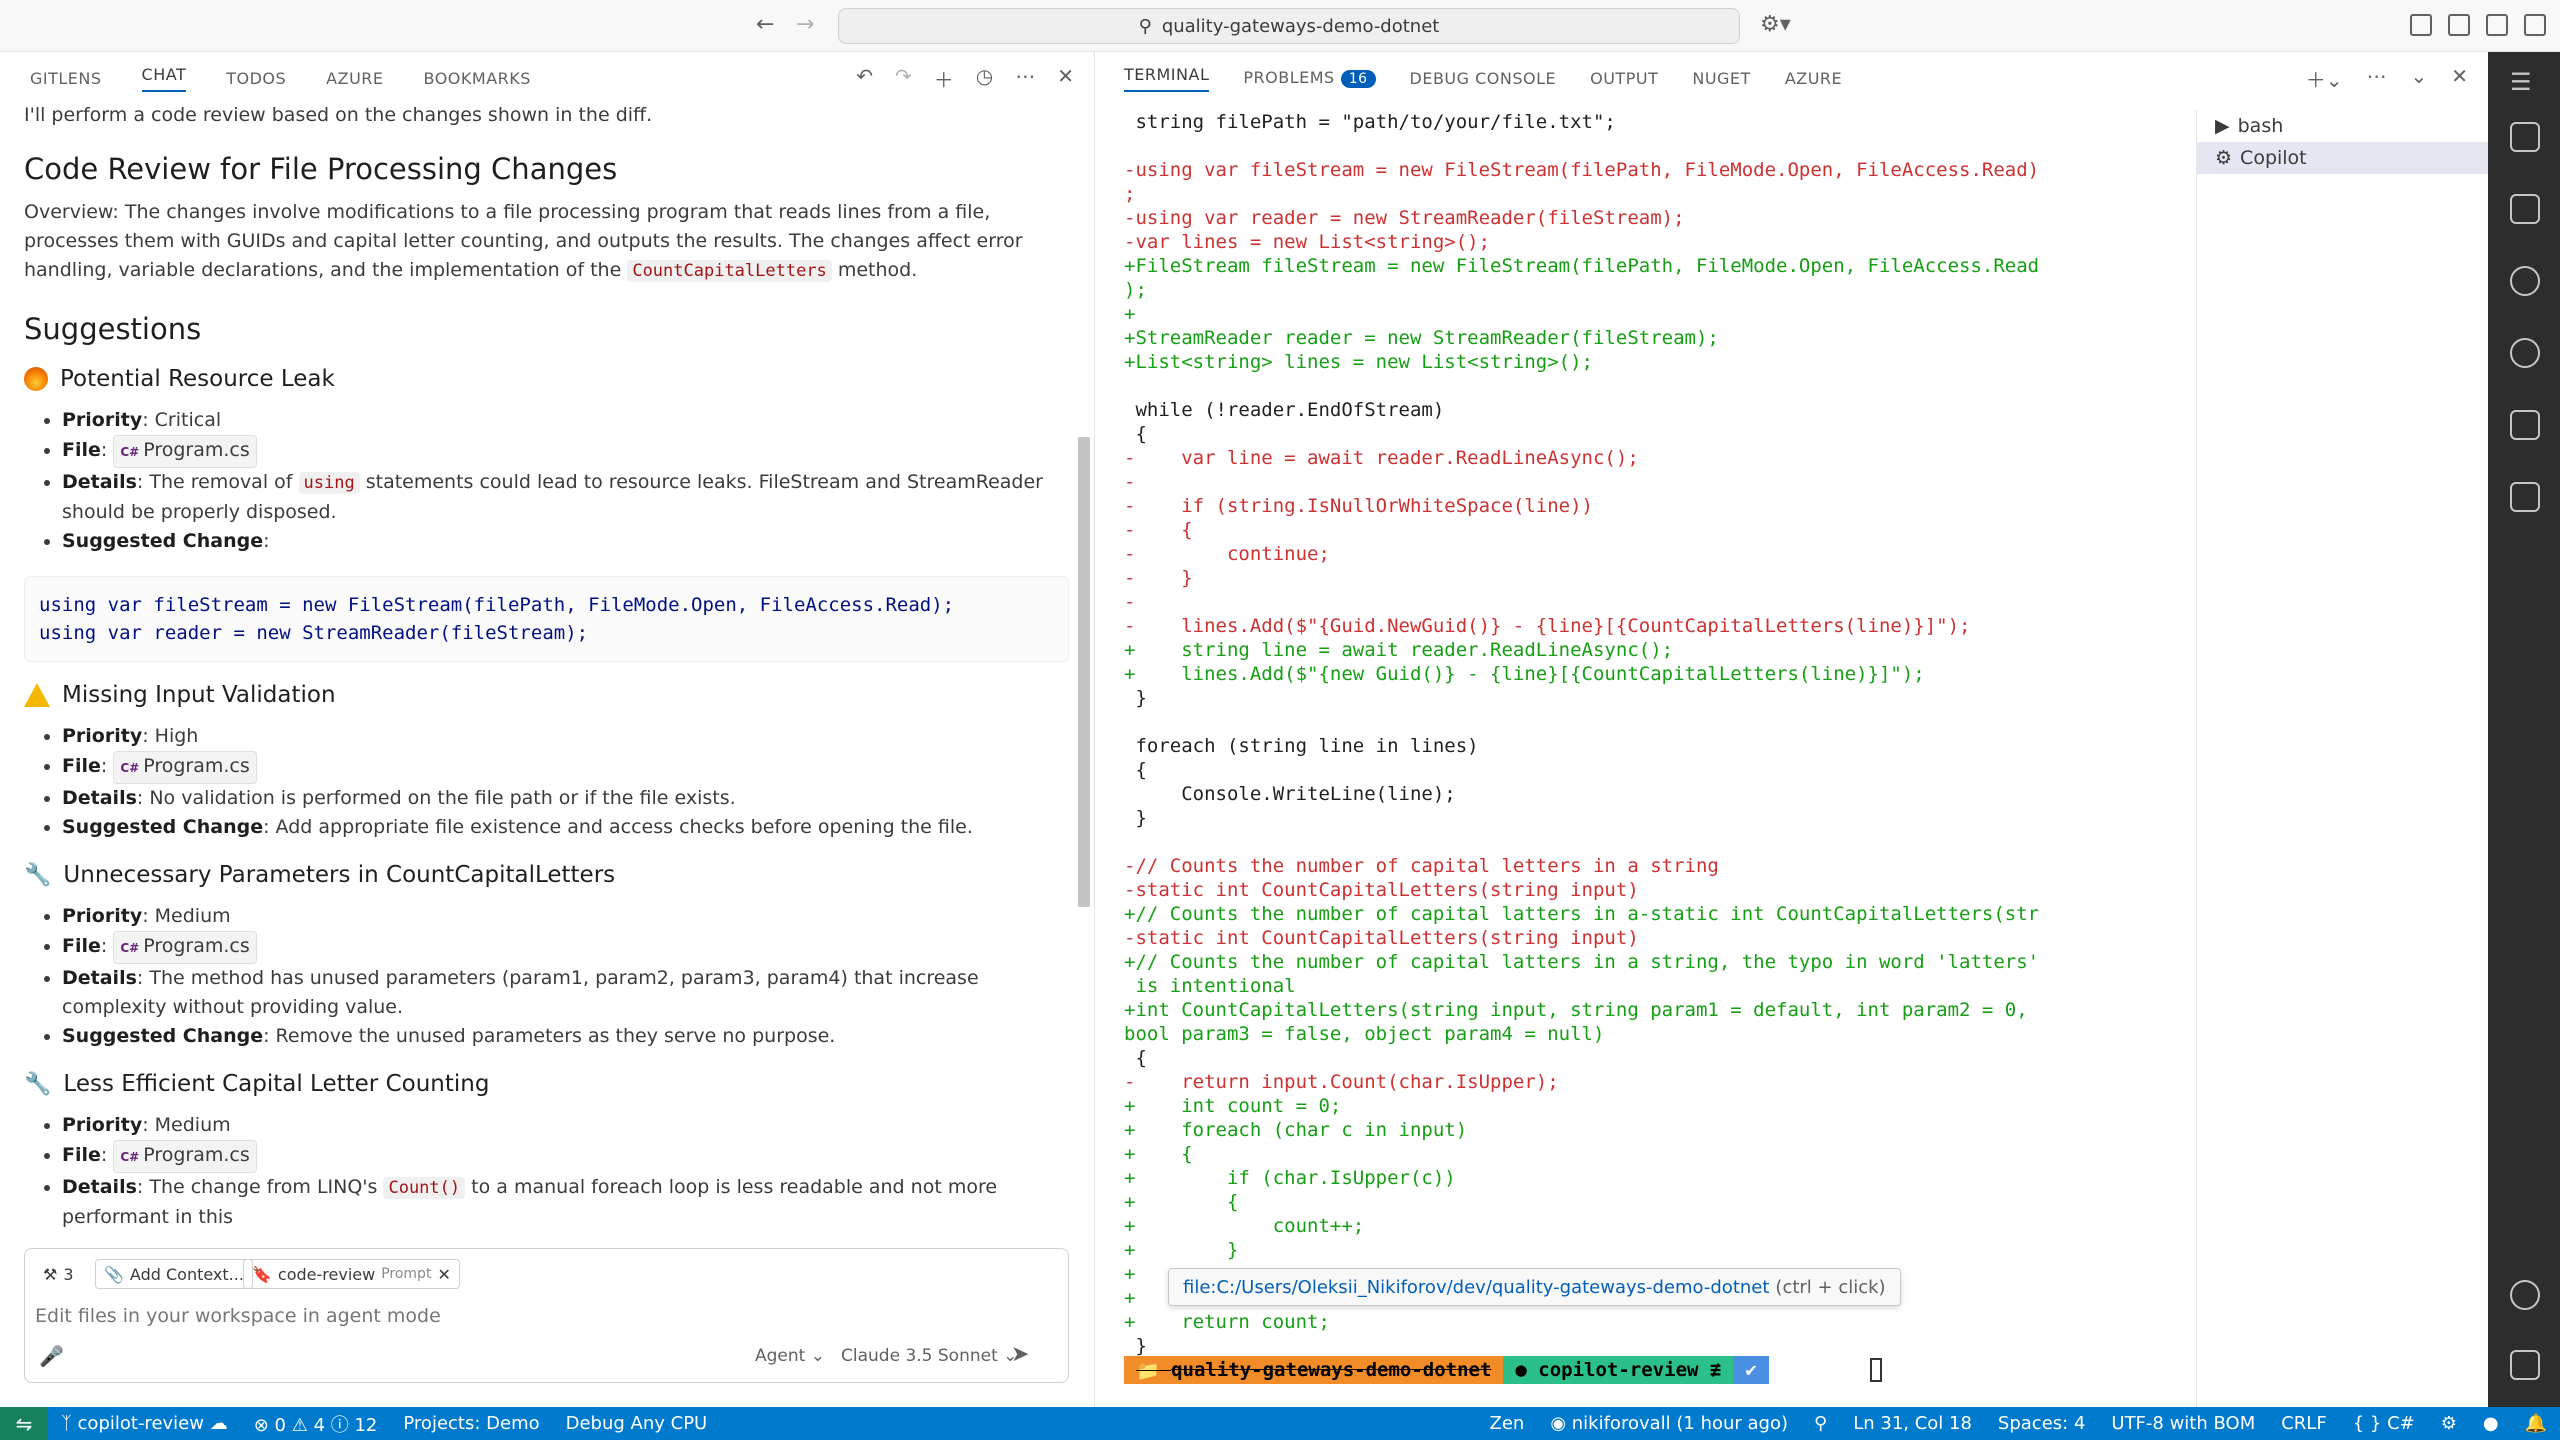  What do you see at coordinates (1158, 578) in the screenshot?
I see `terminal-line: - }` at bounding box center [1158, 578].